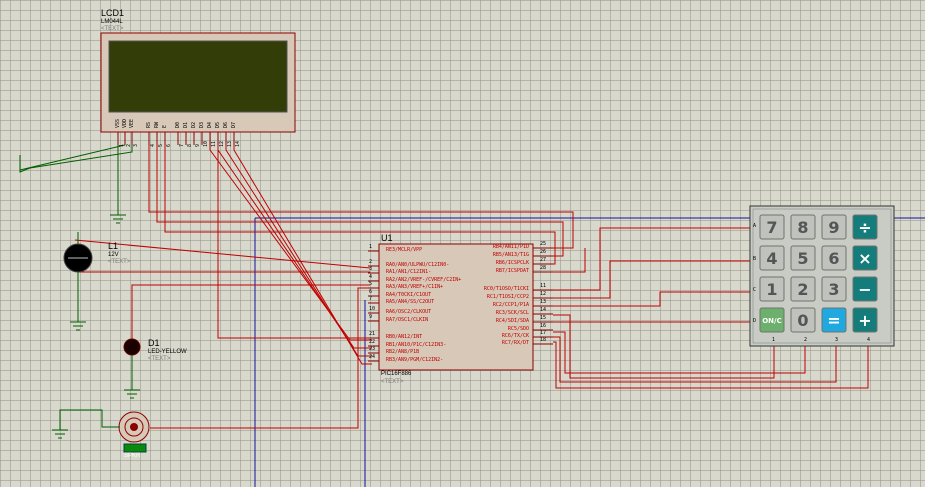 The width and height of the screenshot is (925, 487). I want to click on mcu-right-pin-number: 16, so click(543, 326).